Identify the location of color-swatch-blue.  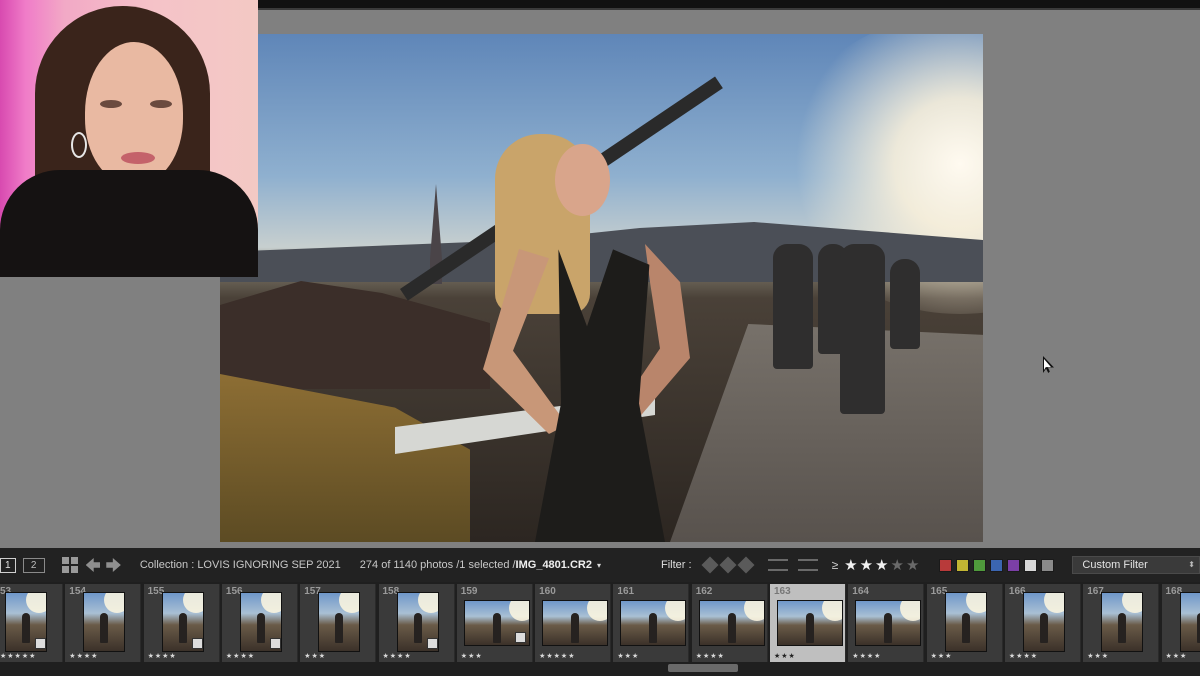
(997, 565).